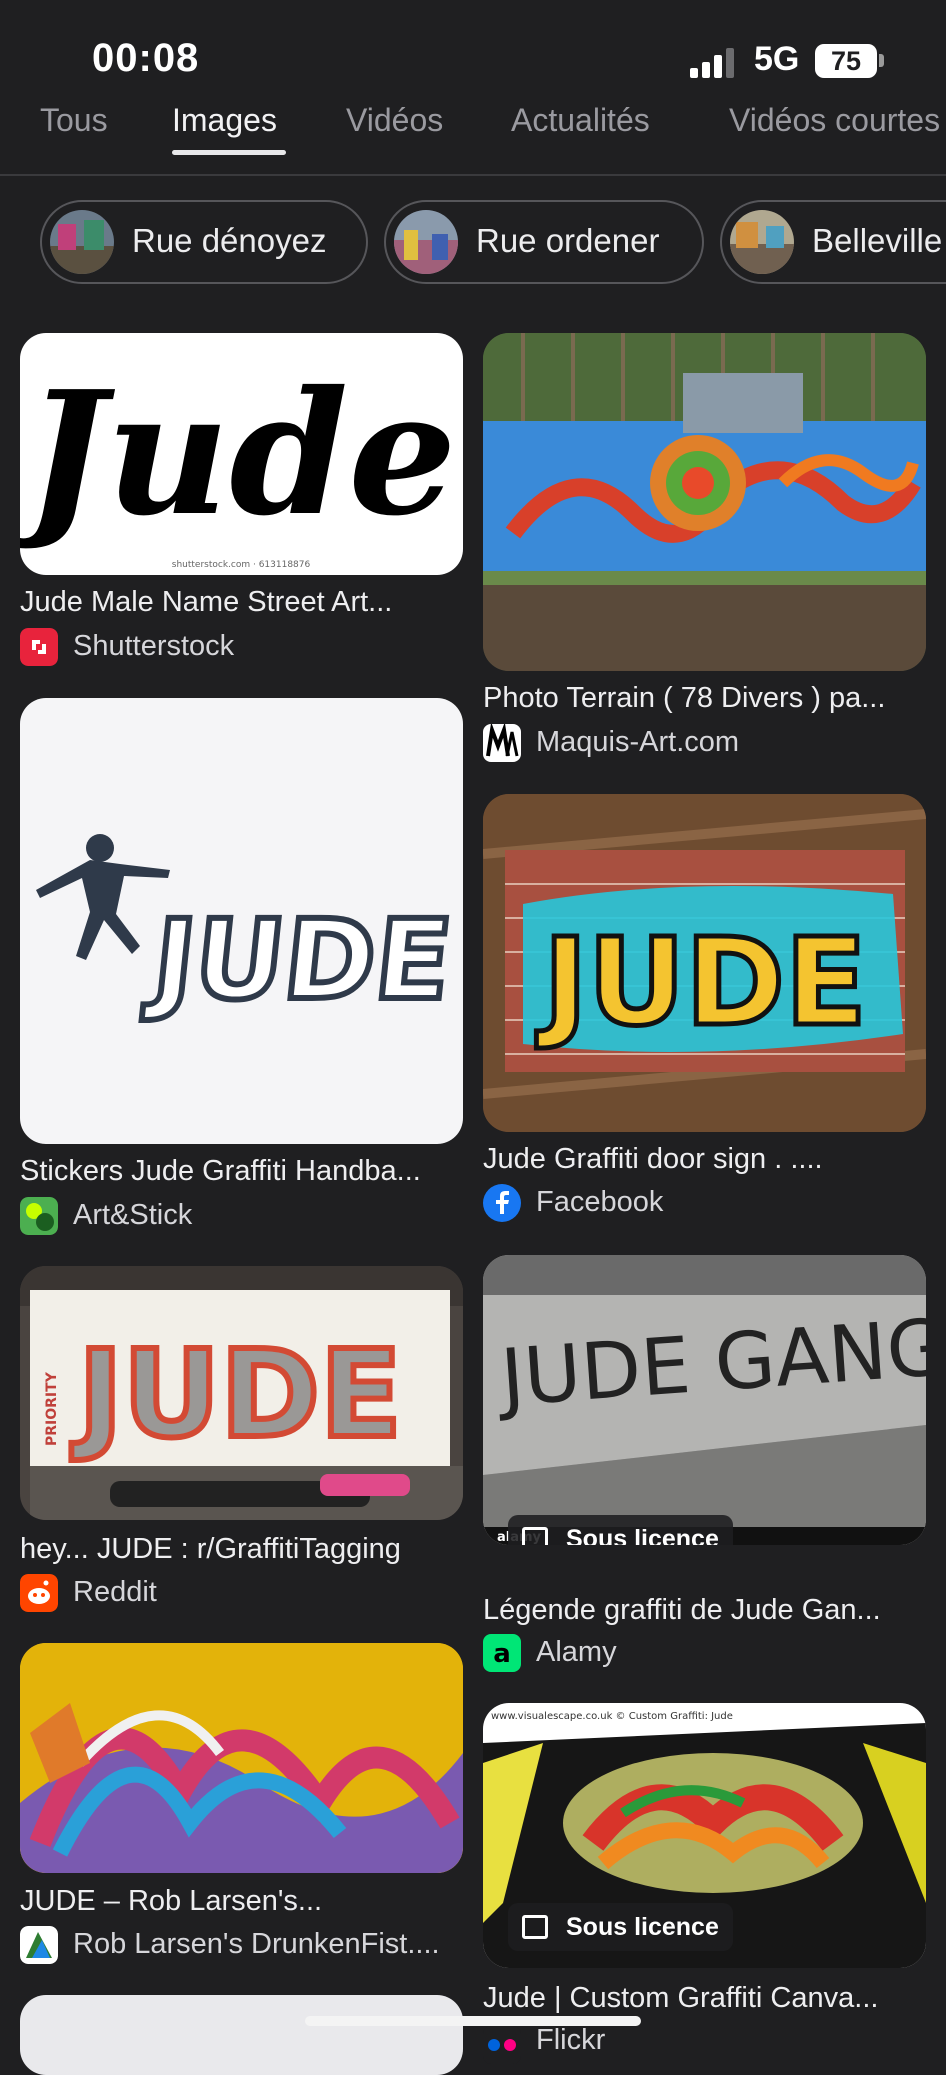  What do you see at coordinates (241, 1549) in the screenshot?
I see `result-title: hey... JUDE : r/GraffitiTagging` at bounding box center [241, 1549].